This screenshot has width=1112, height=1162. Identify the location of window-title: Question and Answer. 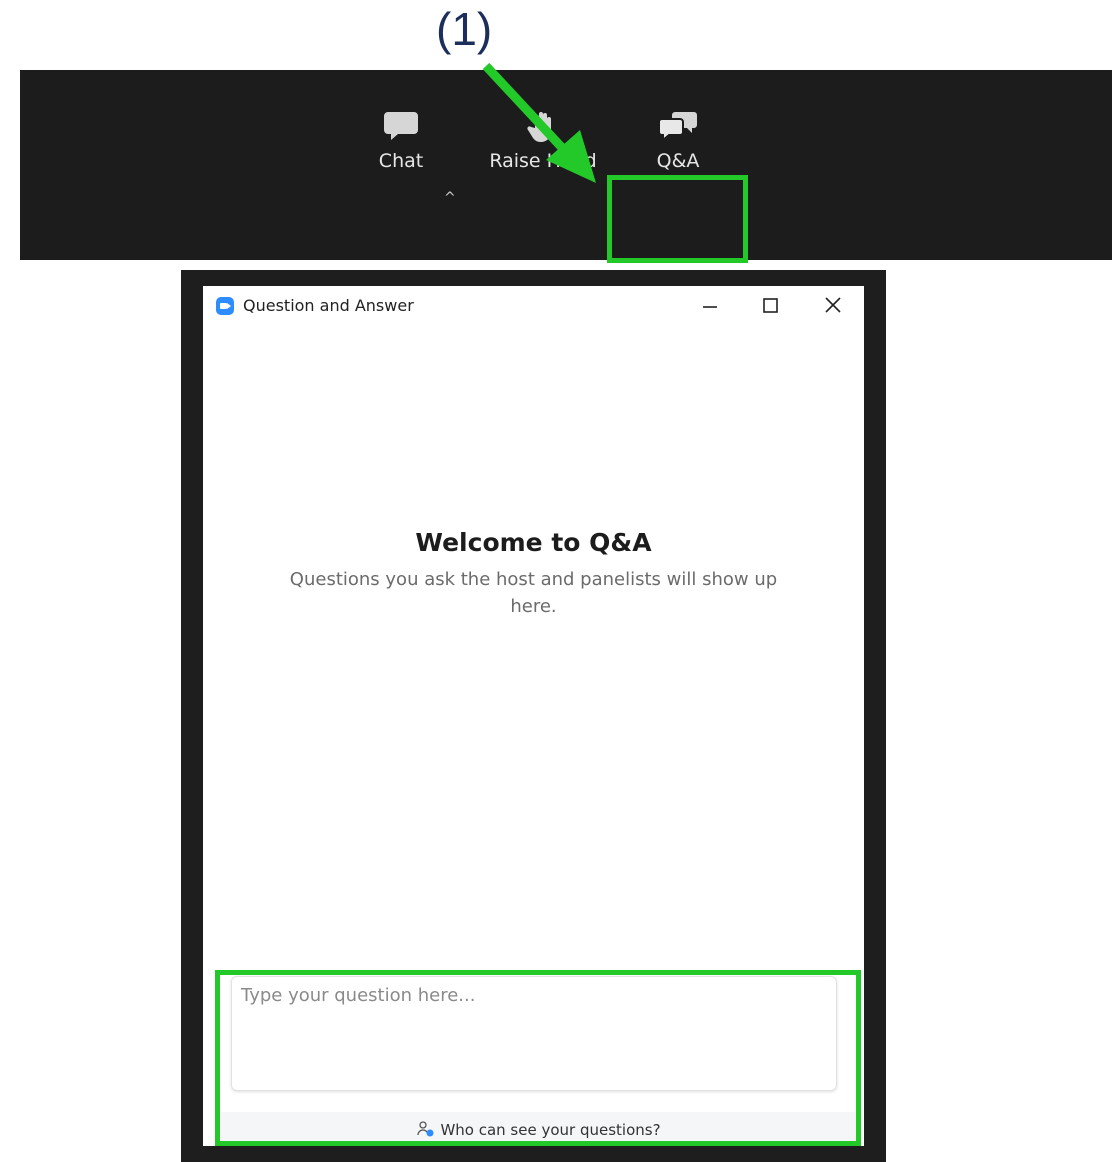
(328, 305).